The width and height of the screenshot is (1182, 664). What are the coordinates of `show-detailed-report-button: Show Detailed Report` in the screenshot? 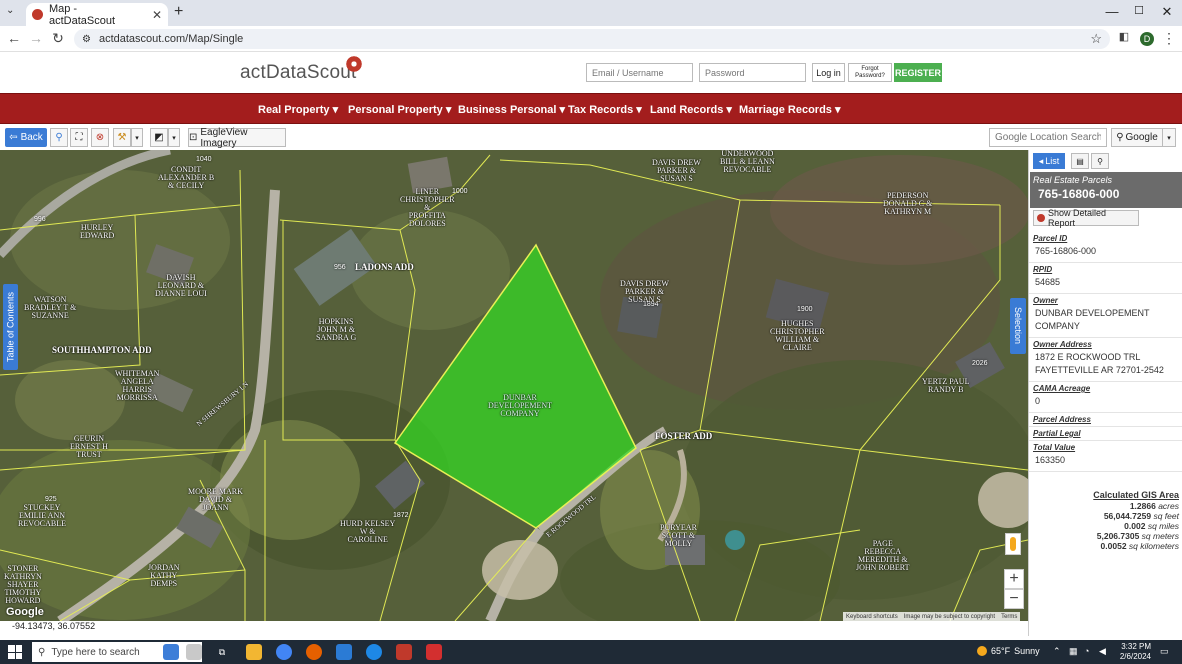 It's located at (1086, 218).